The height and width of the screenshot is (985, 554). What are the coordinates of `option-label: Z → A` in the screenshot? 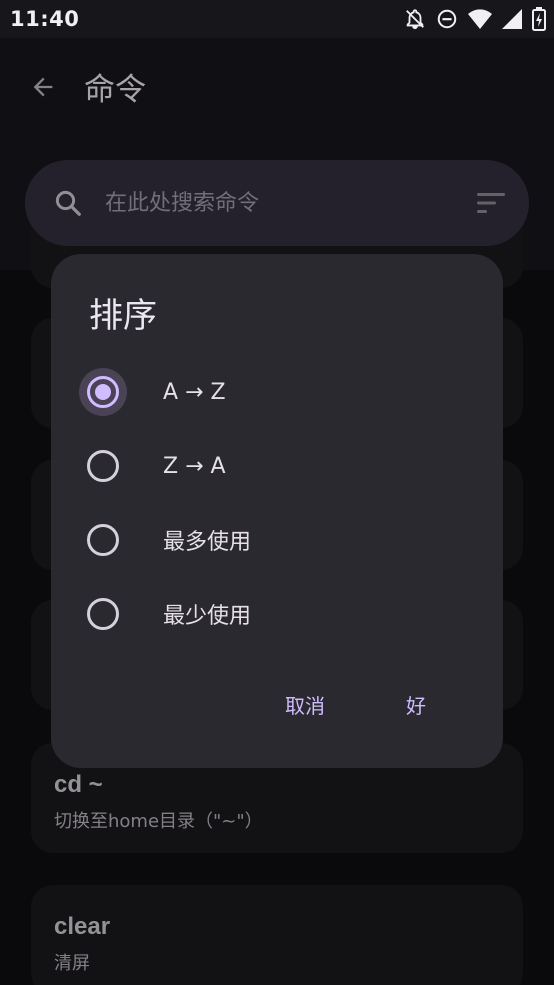 It's located at (194, 466).